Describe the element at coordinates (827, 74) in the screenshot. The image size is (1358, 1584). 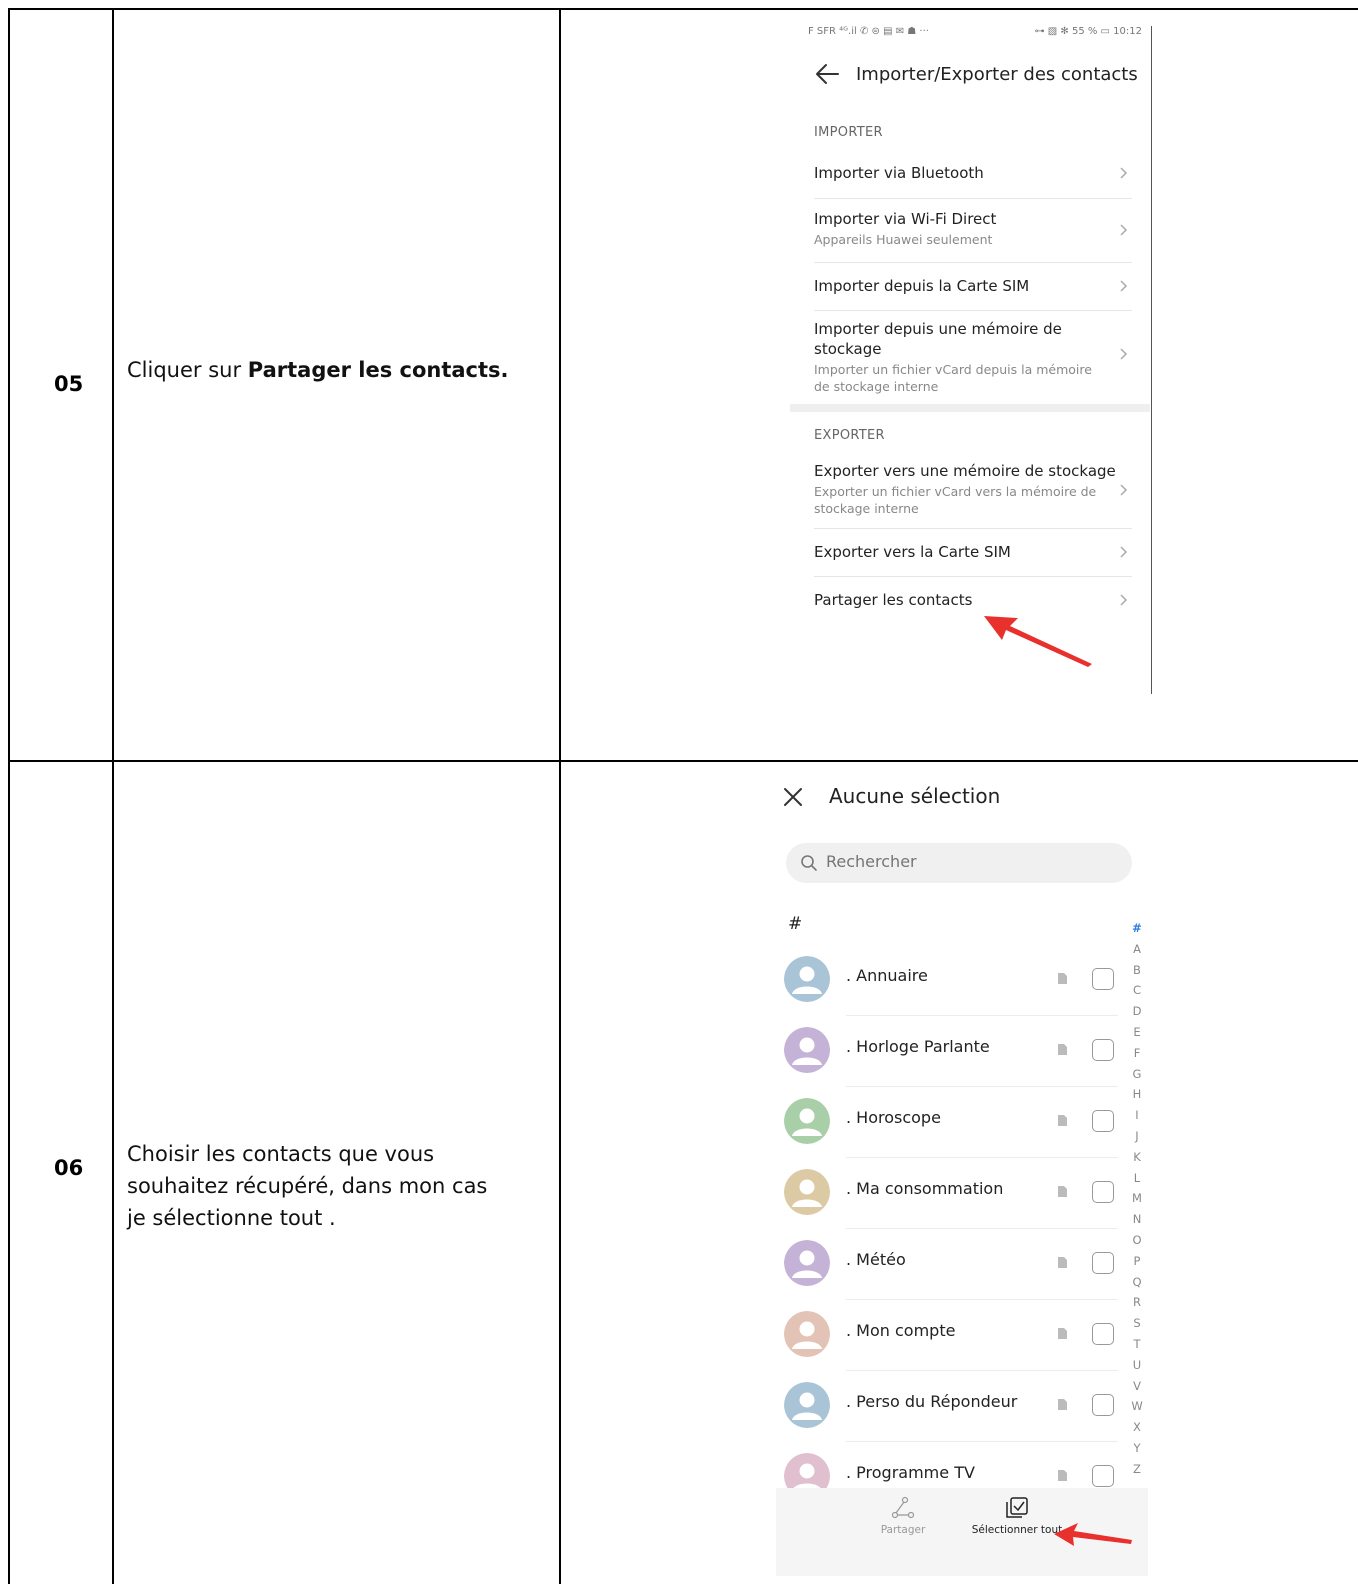
I see `back-arrow-icon` at that location.